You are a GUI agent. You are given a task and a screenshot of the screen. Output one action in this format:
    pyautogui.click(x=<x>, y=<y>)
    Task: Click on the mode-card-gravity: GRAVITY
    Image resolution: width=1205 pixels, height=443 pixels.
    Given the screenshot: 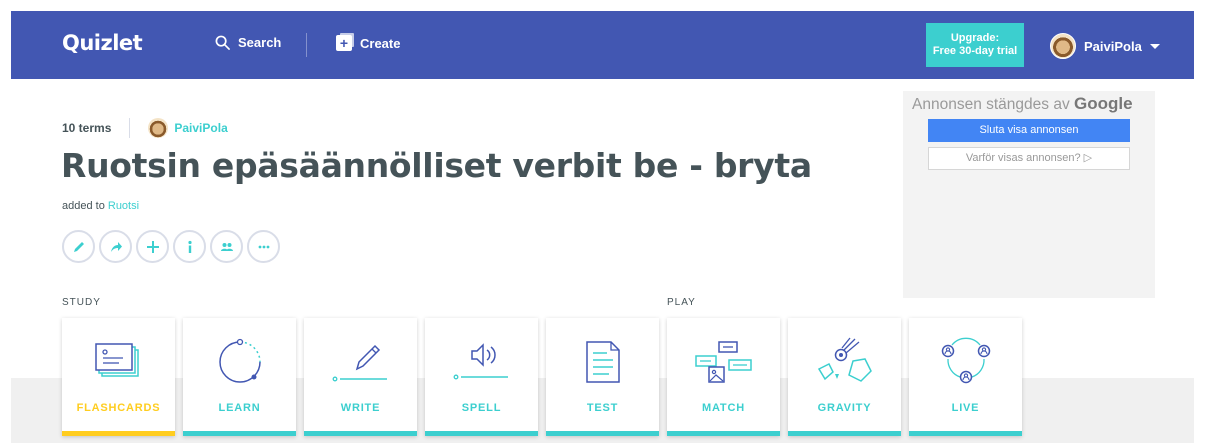 What is the action you would take?
    pyautogui.click(x=844, y=377)
    